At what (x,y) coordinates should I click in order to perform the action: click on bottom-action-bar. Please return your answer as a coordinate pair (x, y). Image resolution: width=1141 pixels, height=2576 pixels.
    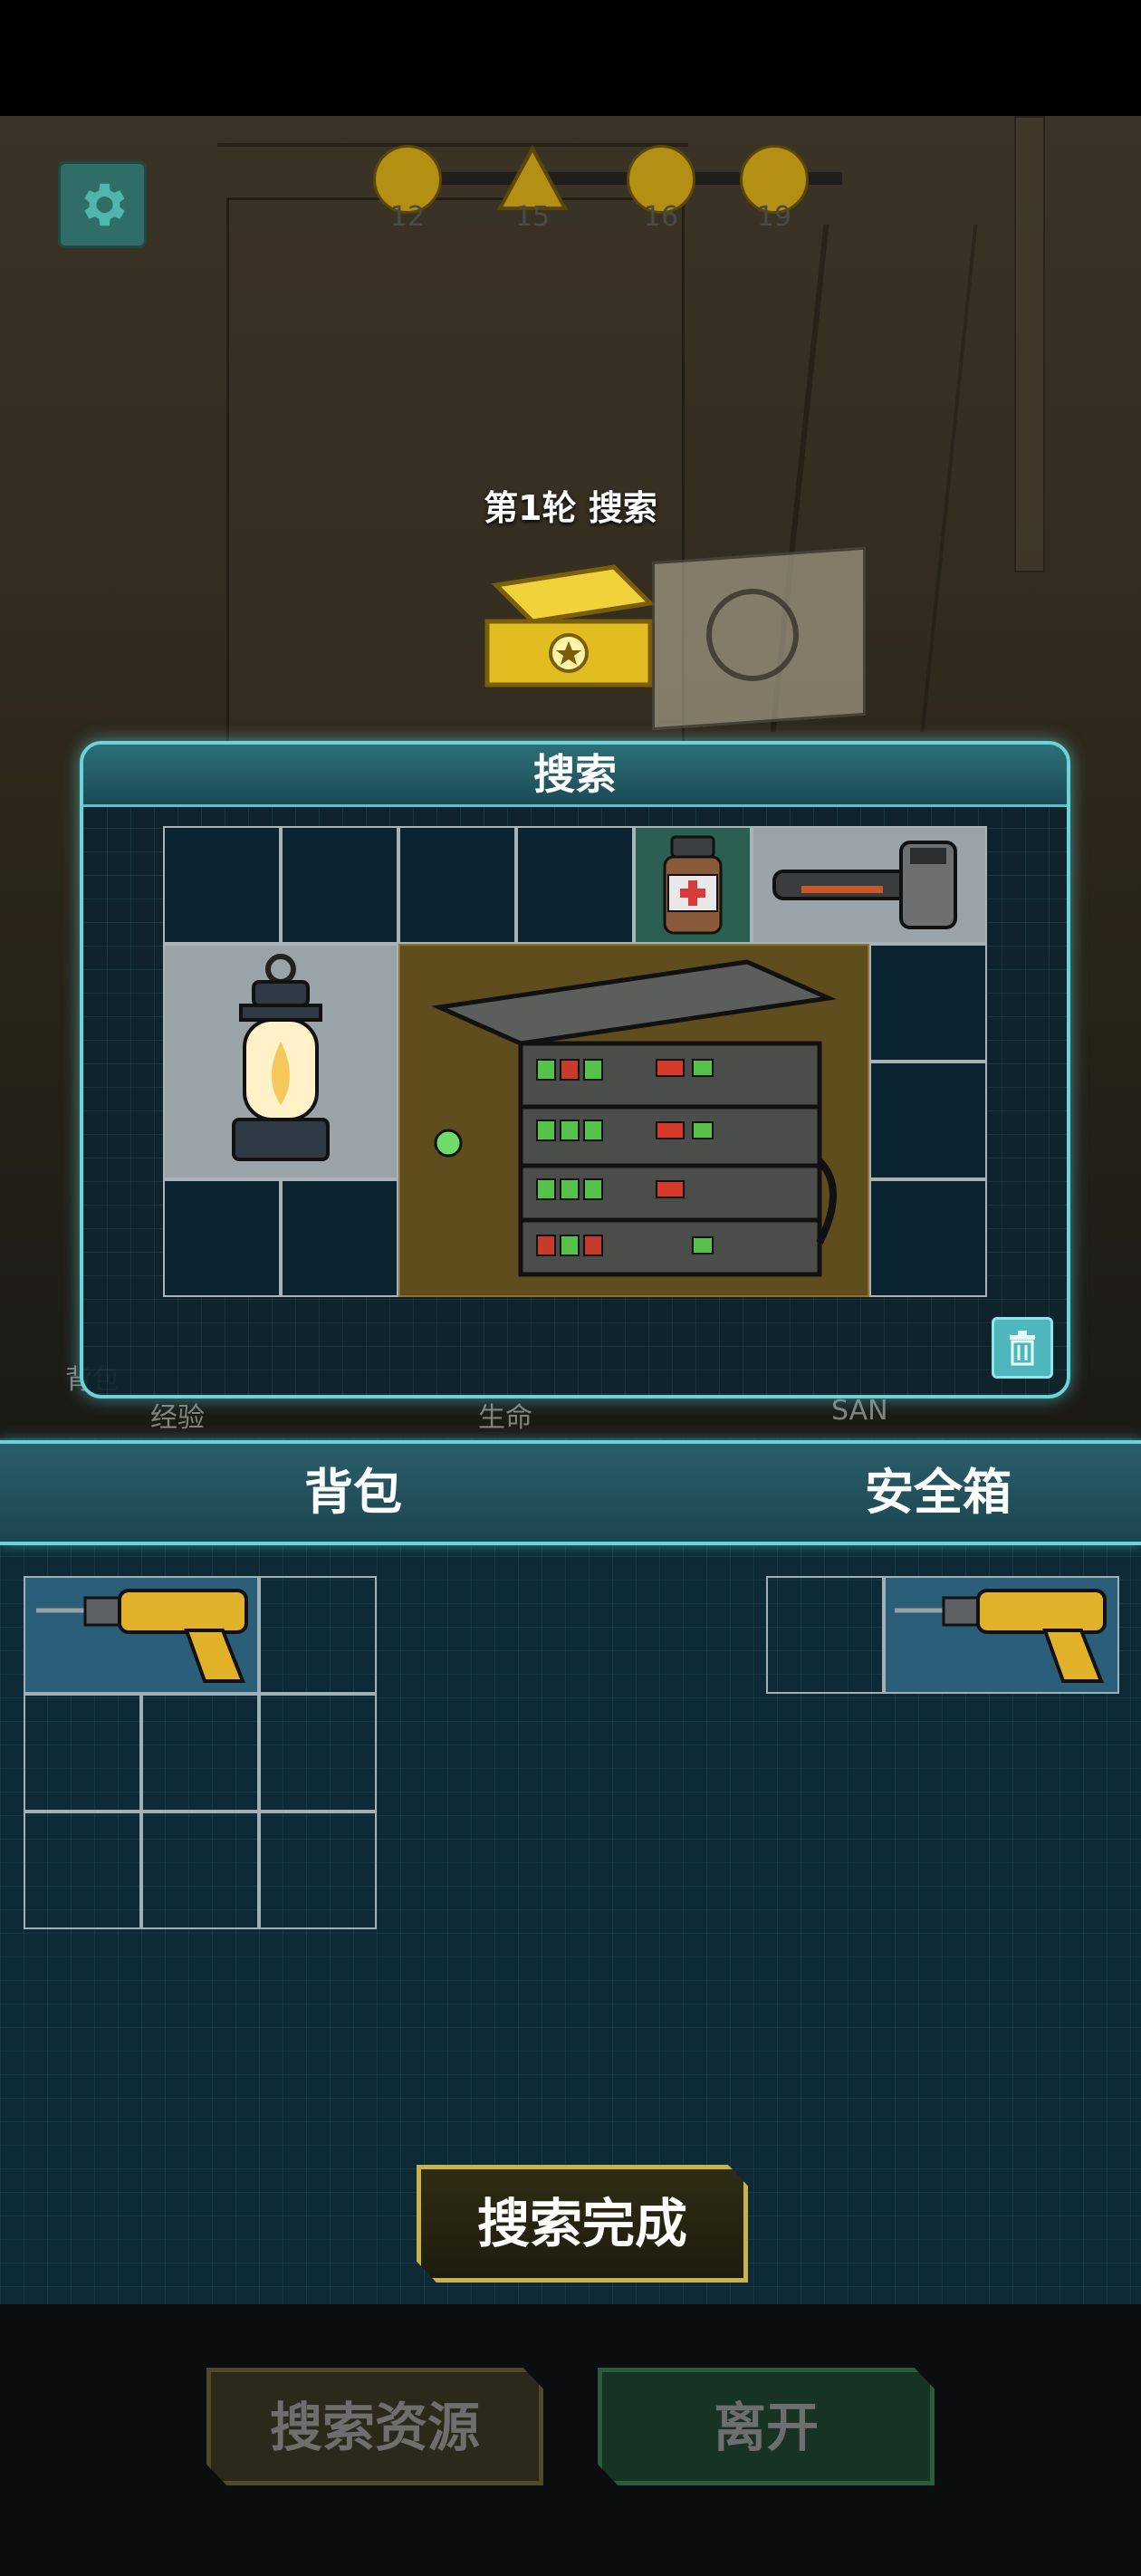
    Looking at the image, I should click on (570, 2440).